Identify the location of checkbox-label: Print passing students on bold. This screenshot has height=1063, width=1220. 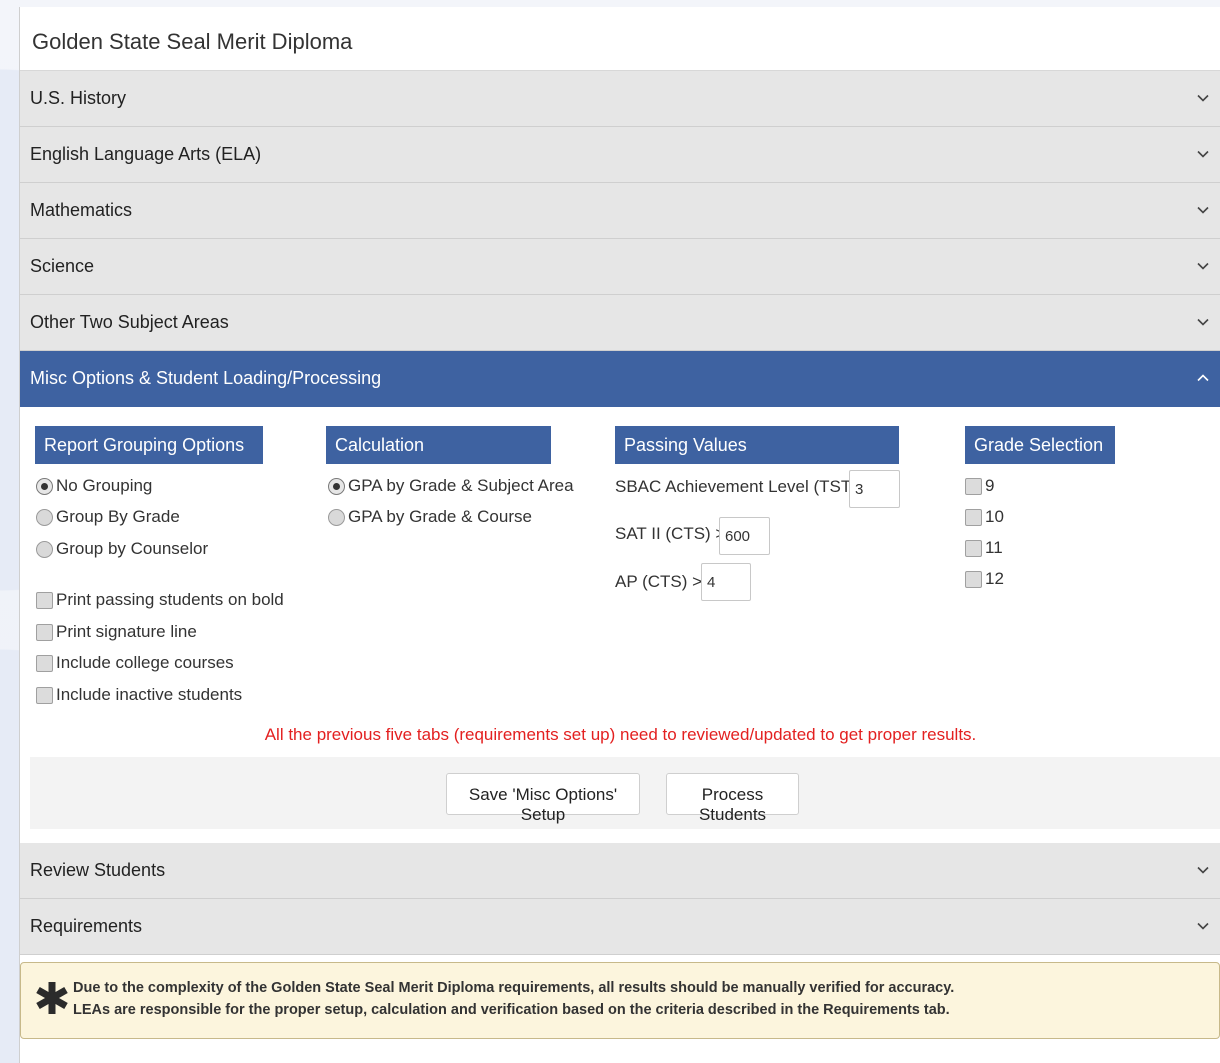
(170, 599).